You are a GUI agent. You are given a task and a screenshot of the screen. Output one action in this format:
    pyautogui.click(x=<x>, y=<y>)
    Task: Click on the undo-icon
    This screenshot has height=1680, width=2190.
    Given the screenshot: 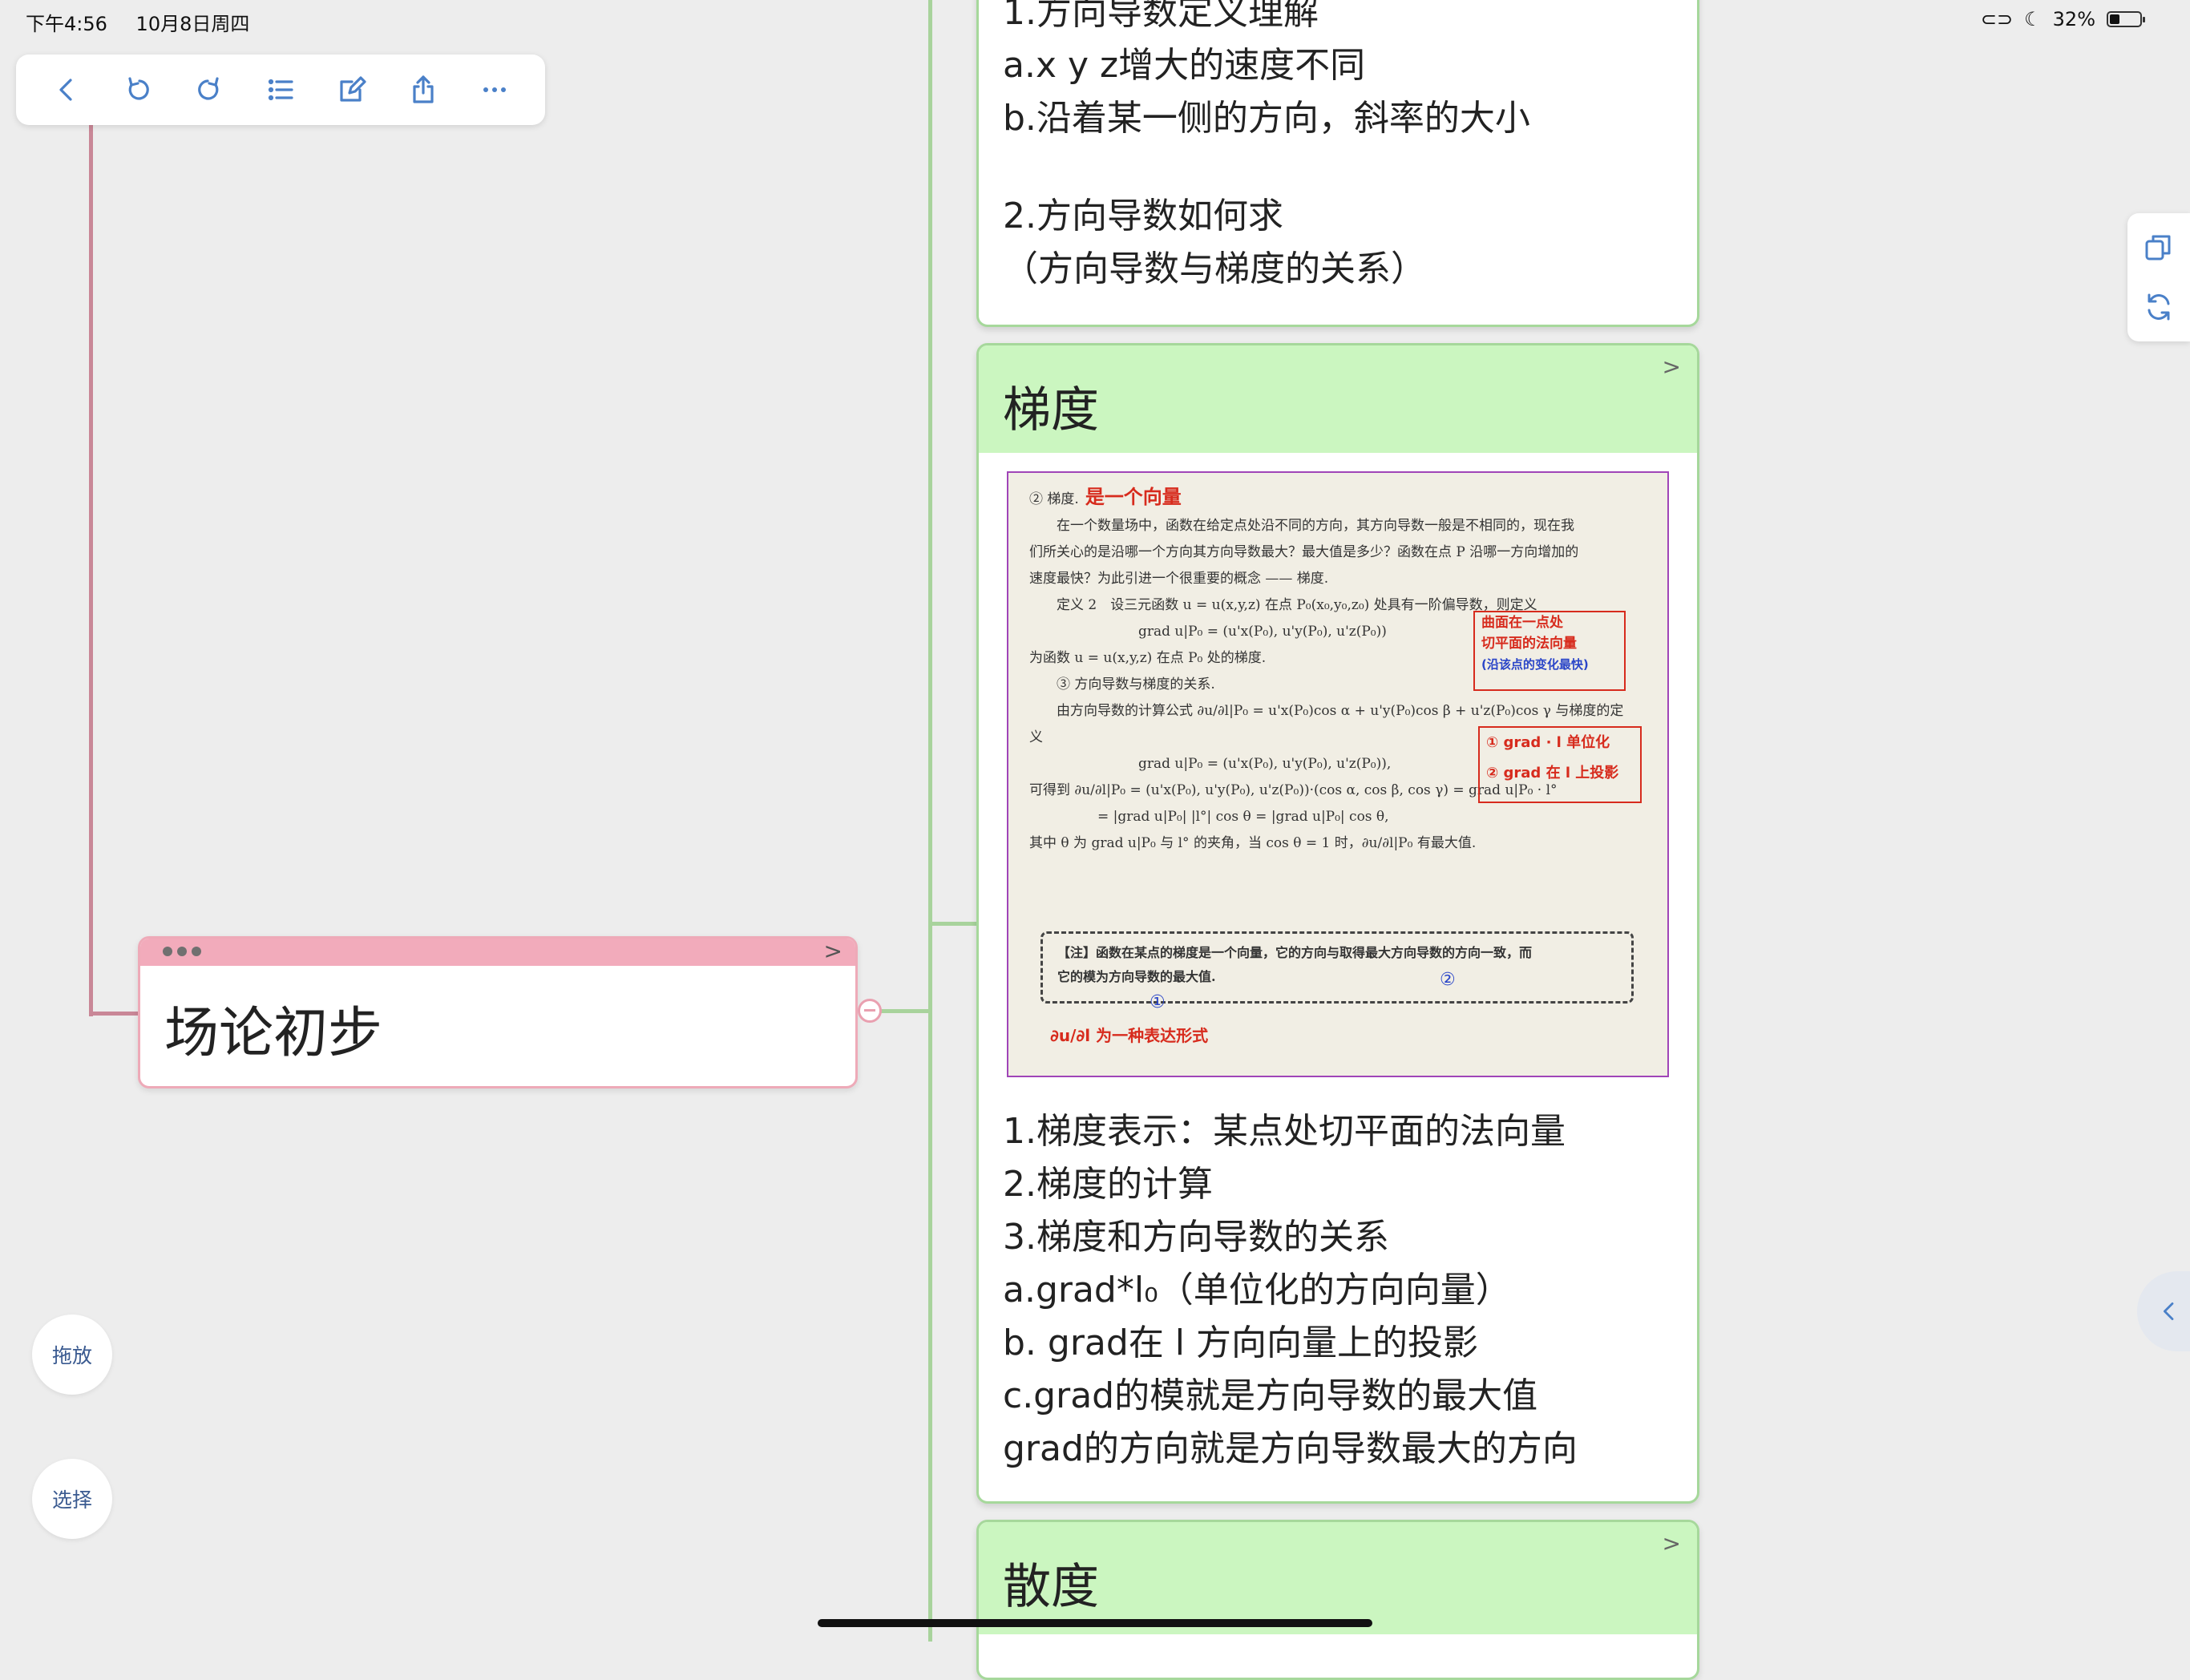 What is the action you would take?
    pyautogui.click(x=138, y=88)
    